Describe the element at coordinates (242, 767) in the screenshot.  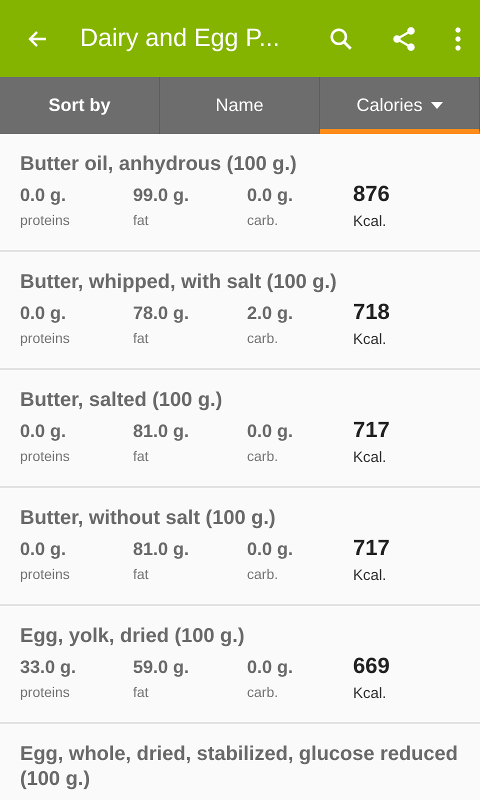
I see `food-name: Egg, whole, dried, stabilized, glucose reduced (100 g.)` at that location.